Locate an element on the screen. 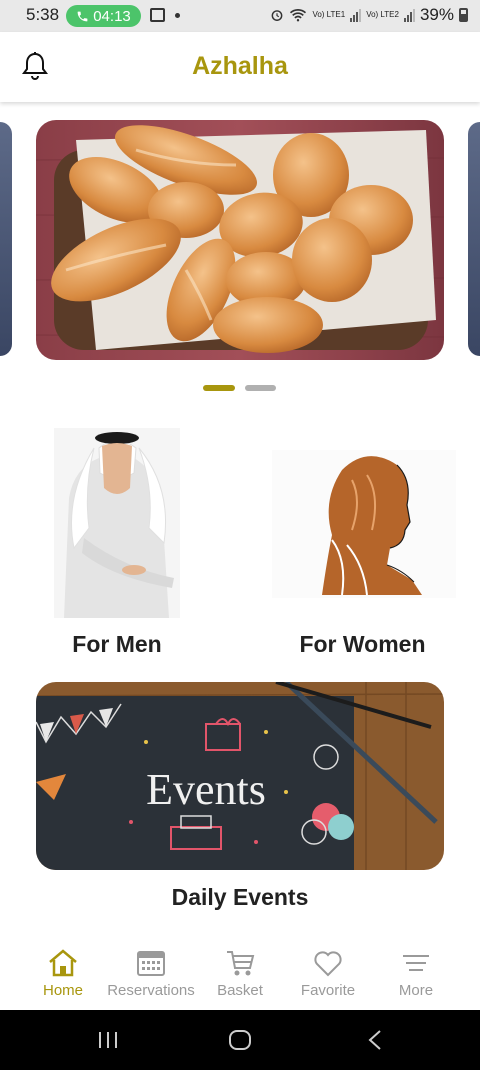 This screenshot has height=1070, width=480. battery-icon is located at coordinates (463, 15).